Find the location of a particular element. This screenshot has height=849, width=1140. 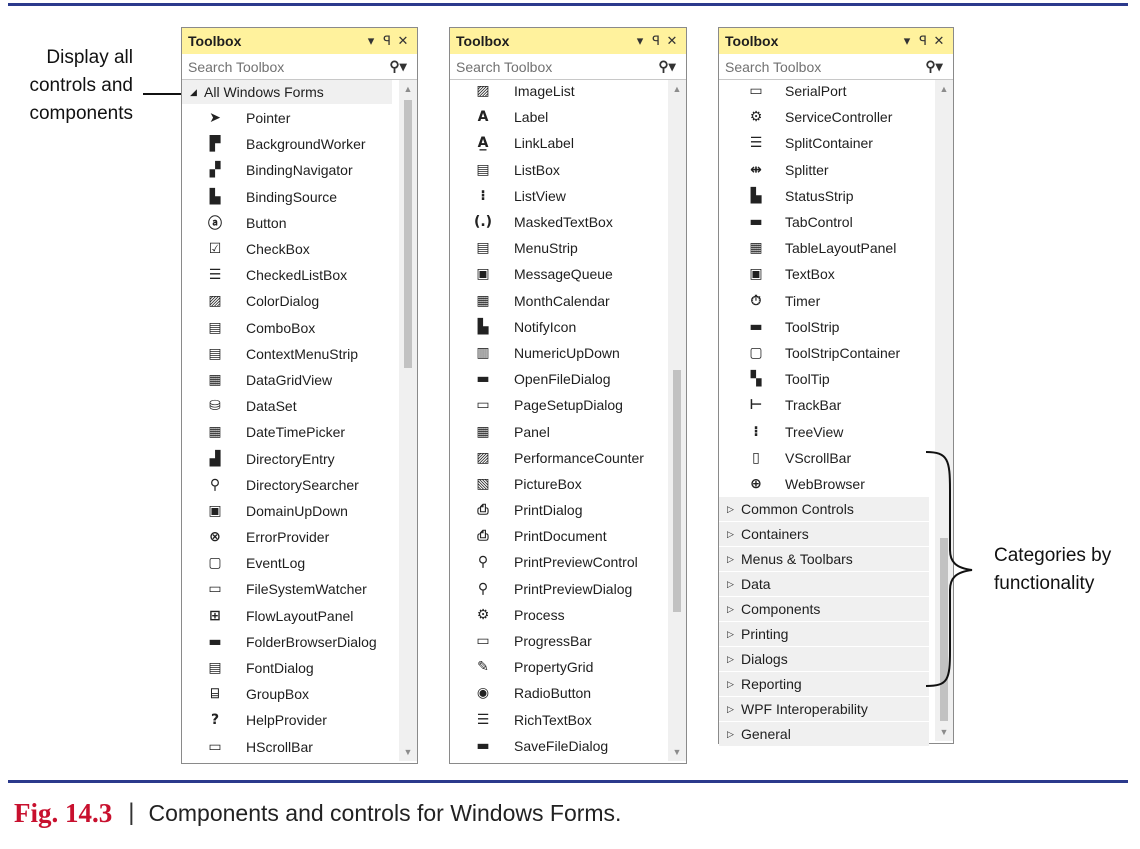

toolbox-item: ⚲ PrintPreviewDialog is located at coordinates (556, 589).